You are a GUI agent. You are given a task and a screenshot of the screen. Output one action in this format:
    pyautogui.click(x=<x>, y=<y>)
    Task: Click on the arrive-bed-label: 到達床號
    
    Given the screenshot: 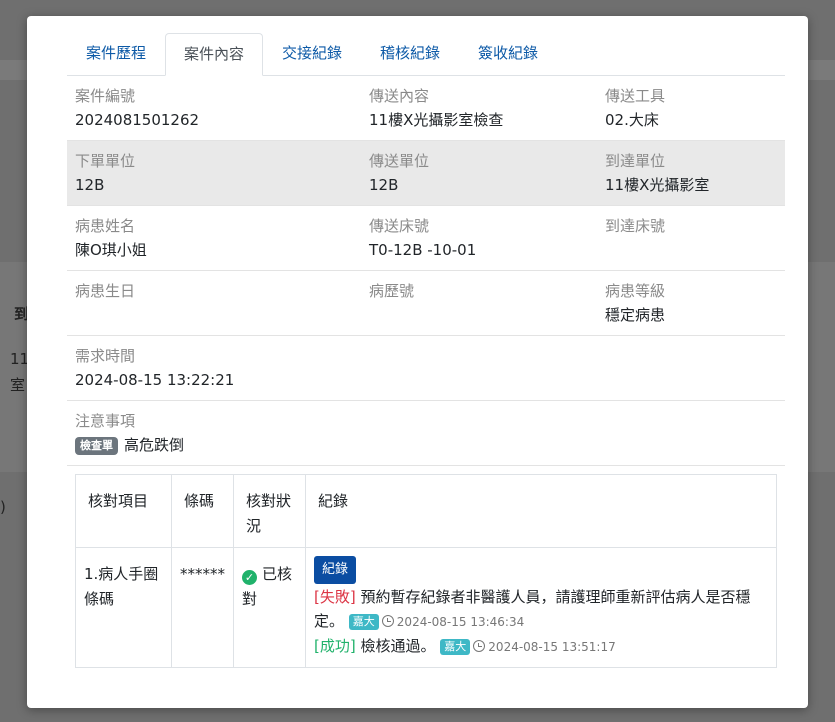 What is the action you would take?
    pyautogui.click(x=635, y=226)
    